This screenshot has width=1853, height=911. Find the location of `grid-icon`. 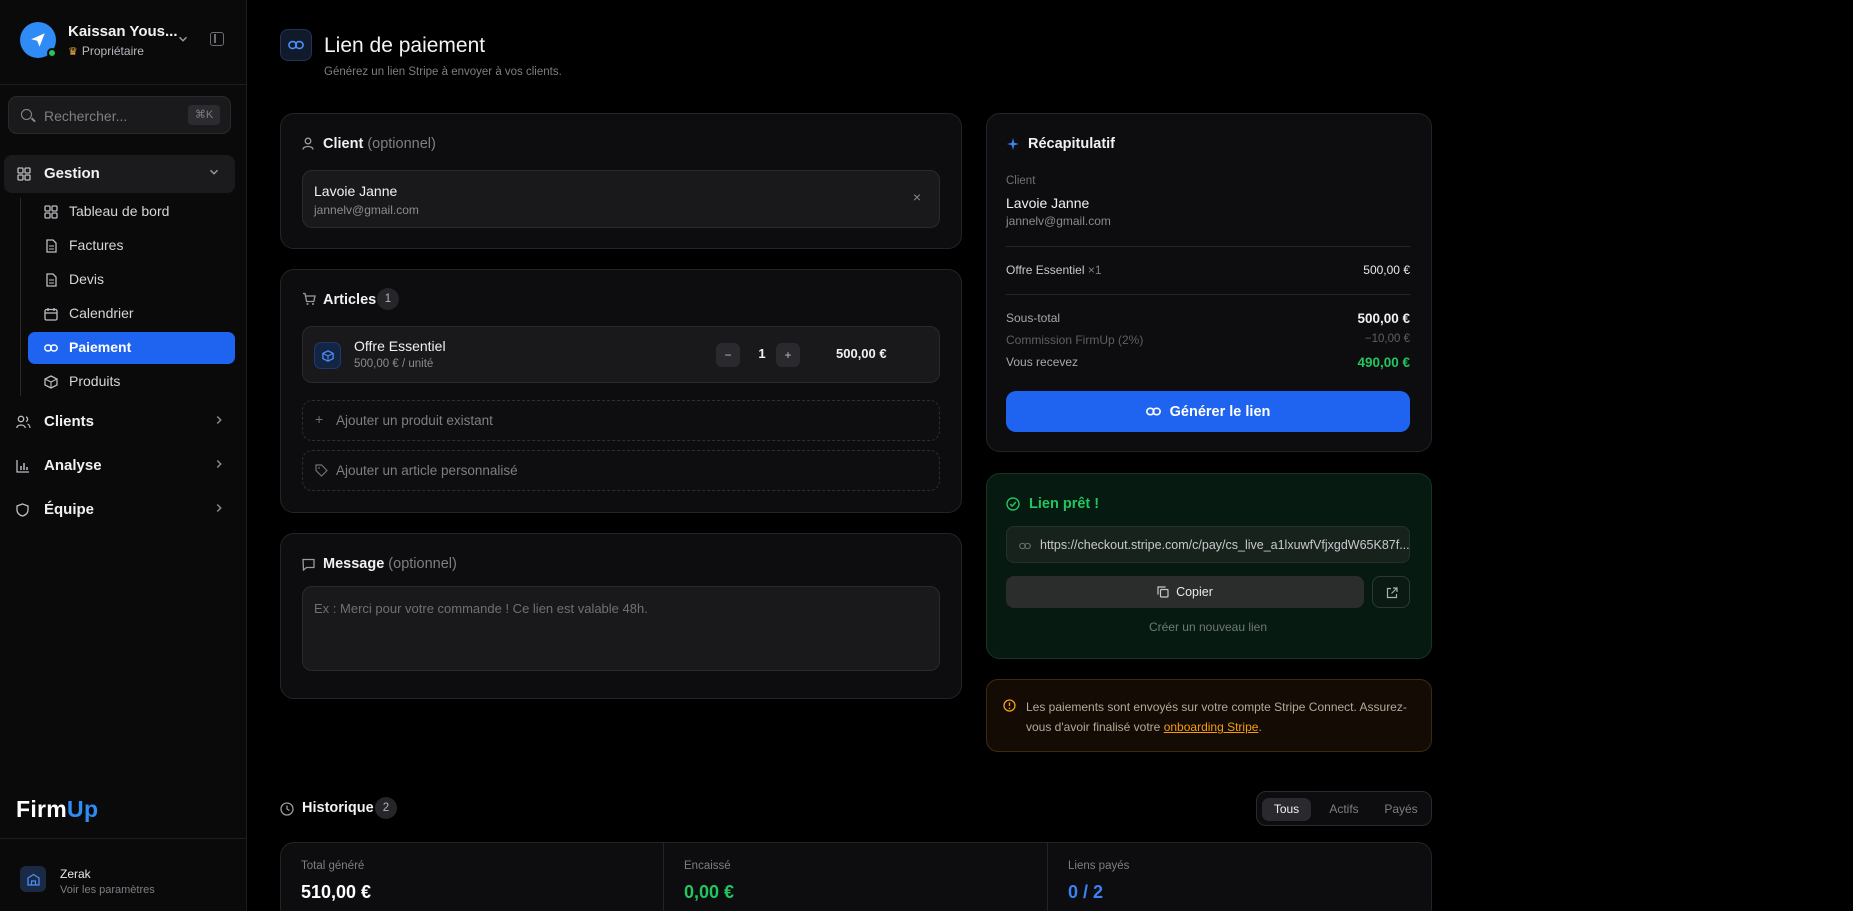

grid-icon is located at coordinates (24, 174).